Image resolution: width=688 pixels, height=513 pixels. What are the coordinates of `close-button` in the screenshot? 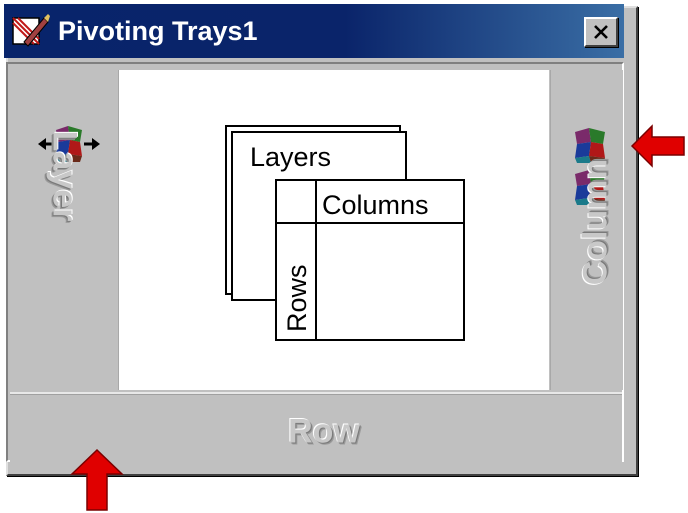 It's located at (601, 32).